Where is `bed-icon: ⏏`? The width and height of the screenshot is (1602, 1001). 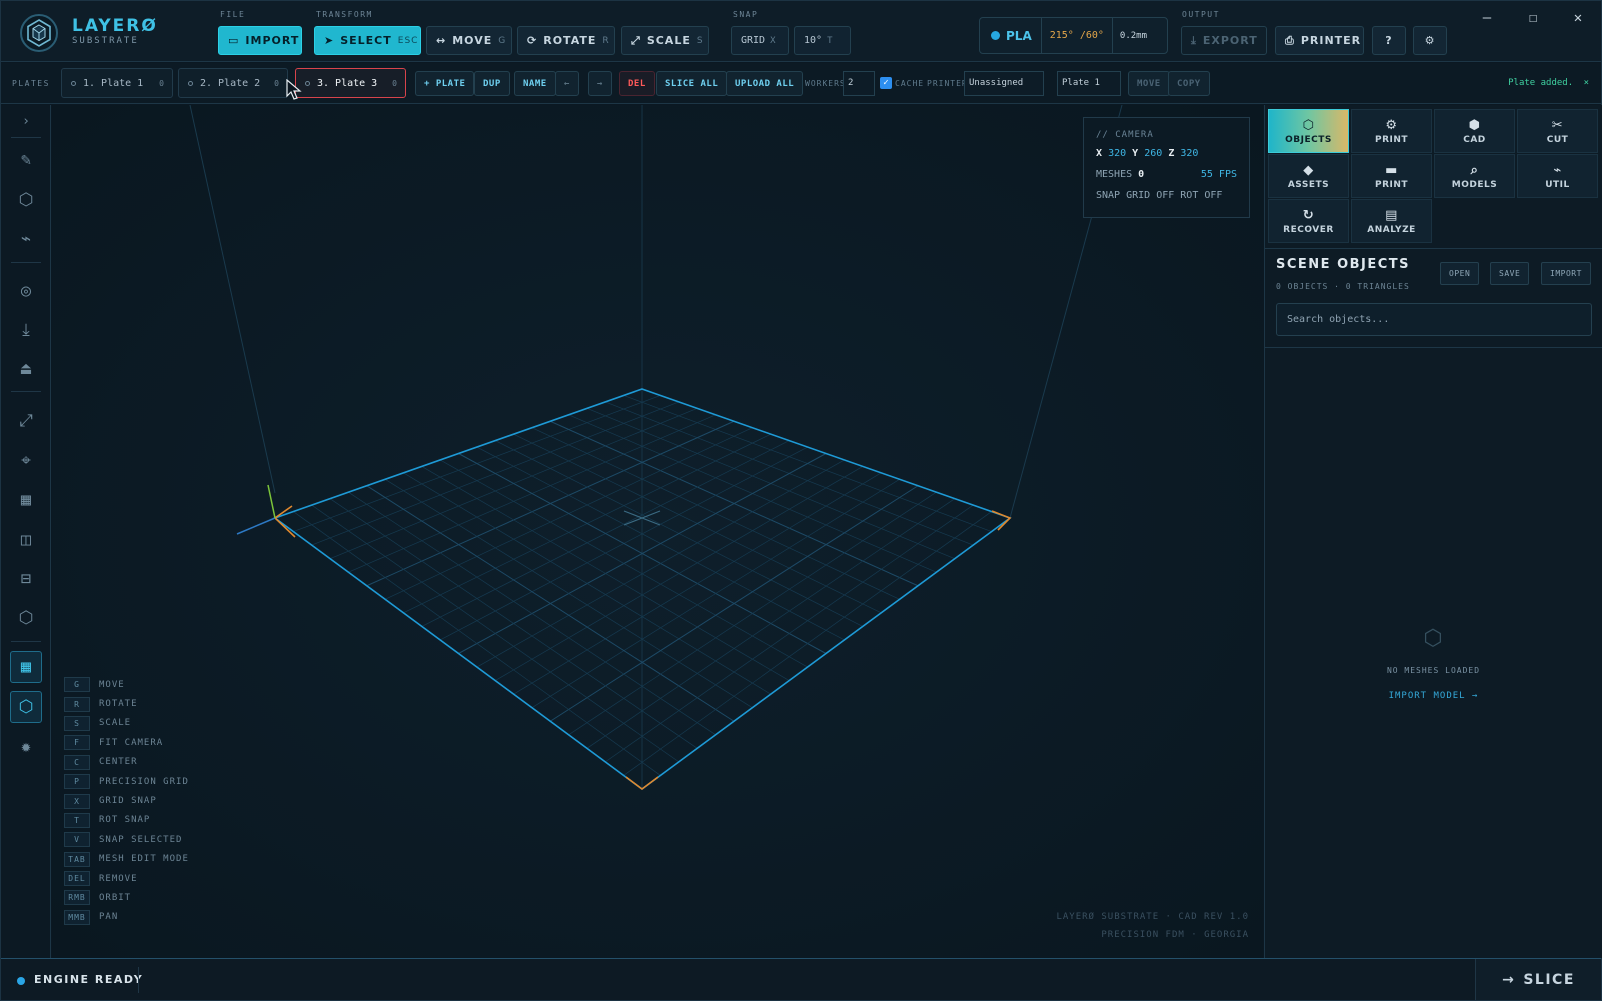
bed-icon: ⏏ is located at coordinates (26, 369).